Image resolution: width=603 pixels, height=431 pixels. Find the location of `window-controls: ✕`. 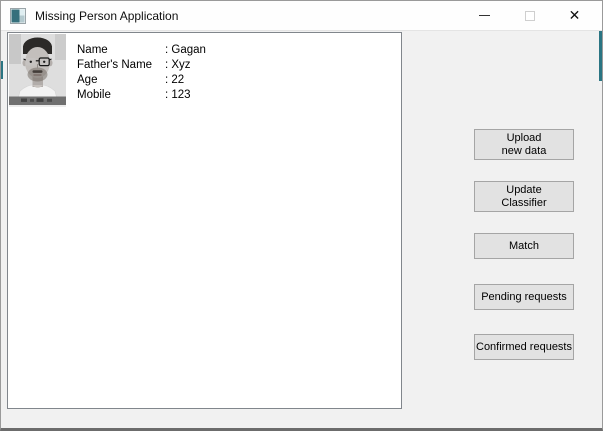

window-controls: ✕ is located at coordinates (529, 15).